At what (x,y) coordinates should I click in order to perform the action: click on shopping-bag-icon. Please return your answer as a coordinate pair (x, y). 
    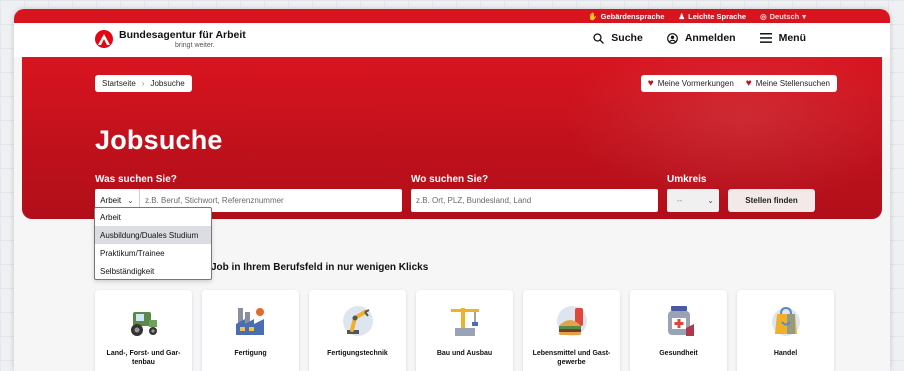
    Looking at the image, I should click on (786, 321).